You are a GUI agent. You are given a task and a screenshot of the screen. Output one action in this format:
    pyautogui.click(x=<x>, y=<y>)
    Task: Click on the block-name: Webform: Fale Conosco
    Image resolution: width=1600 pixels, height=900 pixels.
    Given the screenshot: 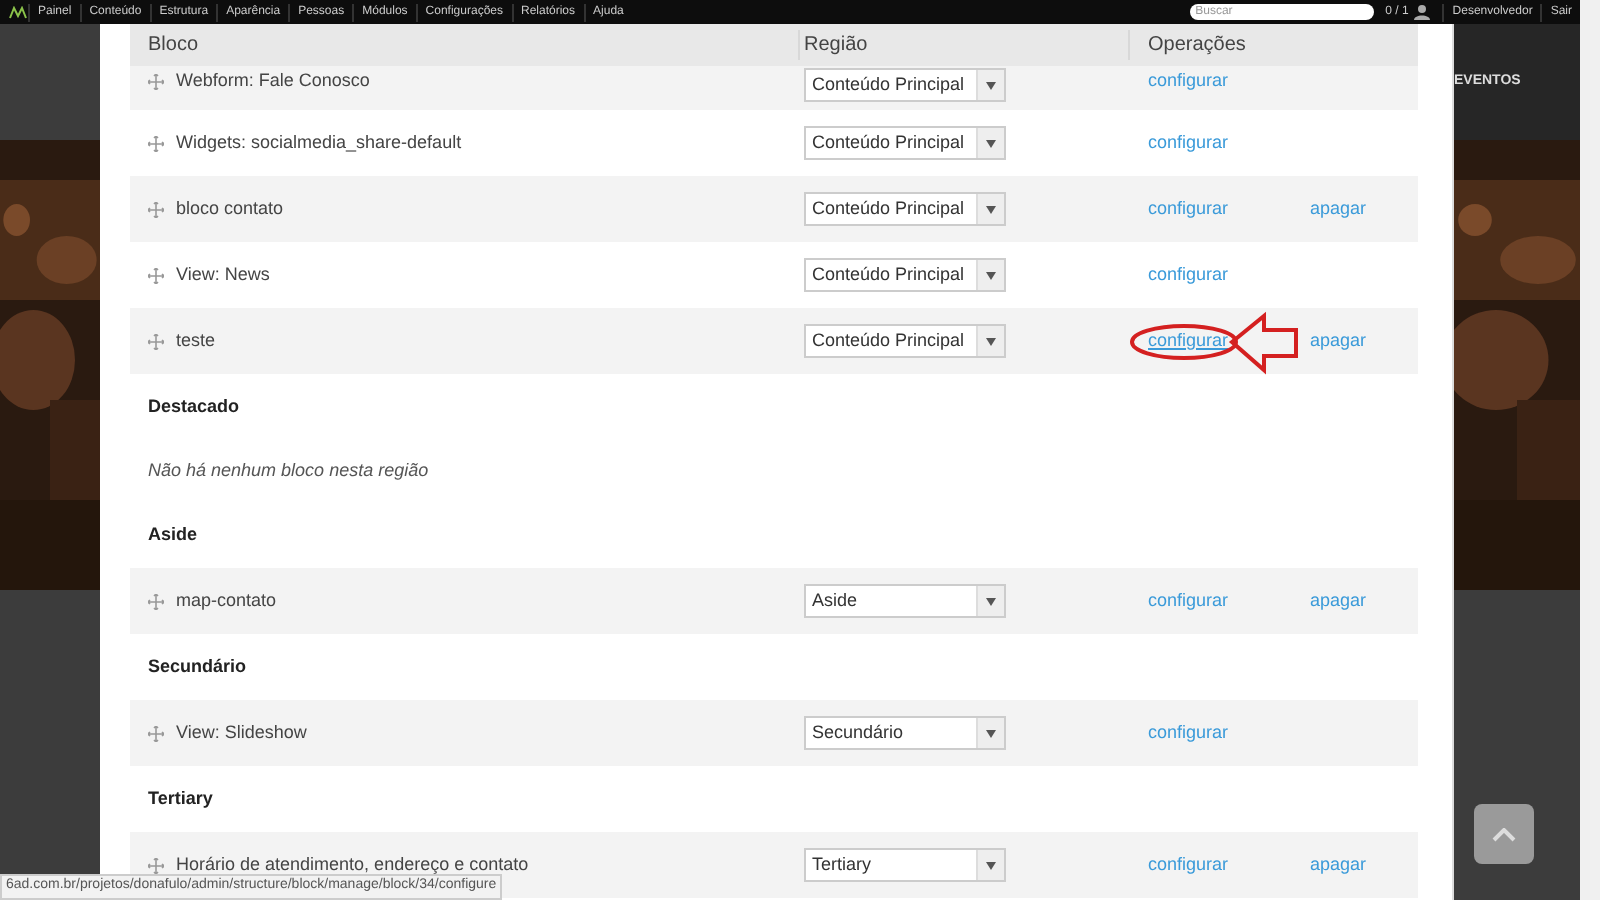 What is the action you would take?
    pyautogui.click(x=273, y=81)
    